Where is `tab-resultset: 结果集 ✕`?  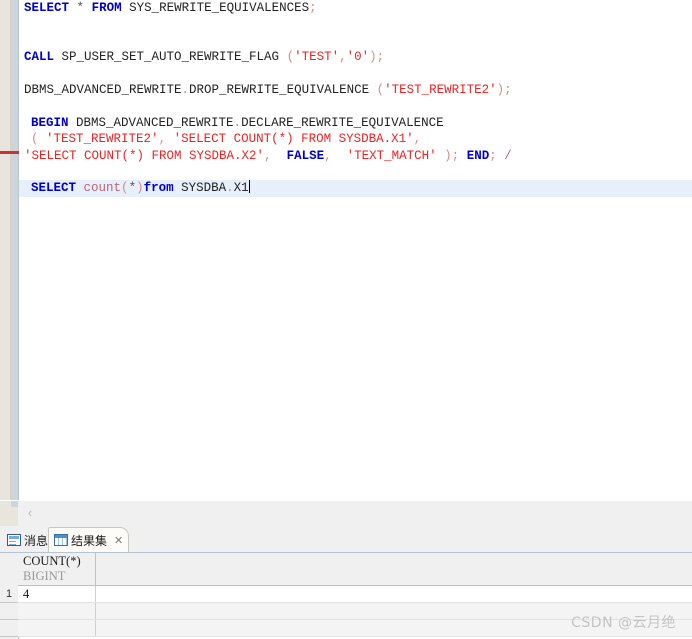 tab-resultset: 结果集 ✕ is located at coordinates (89, 539).